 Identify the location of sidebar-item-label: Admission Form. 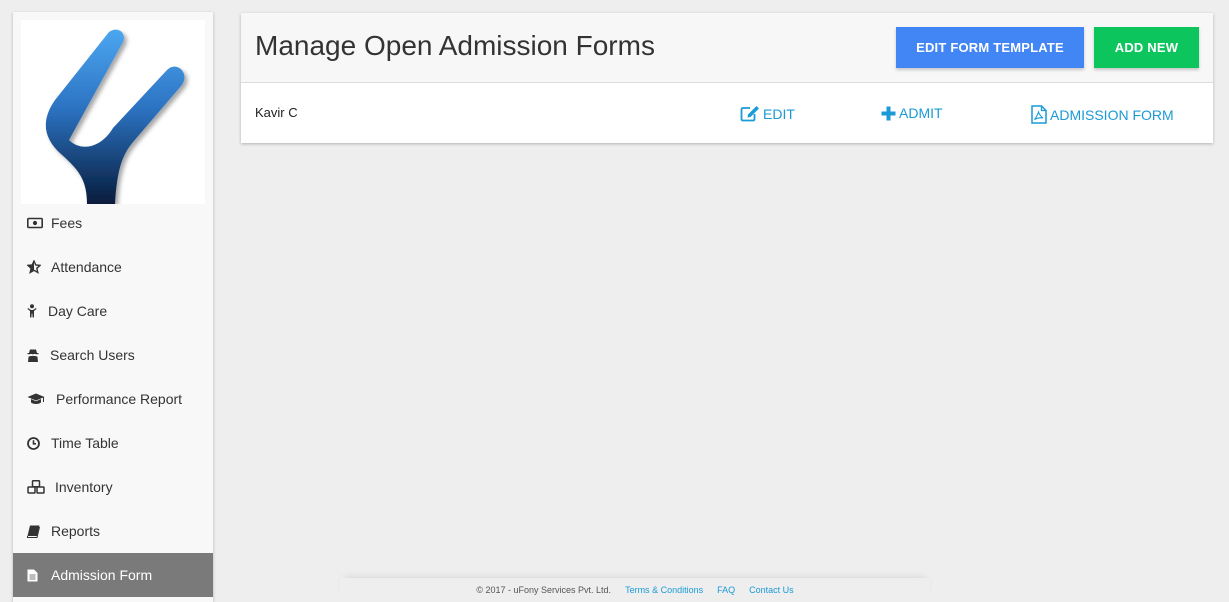
(102, 575).